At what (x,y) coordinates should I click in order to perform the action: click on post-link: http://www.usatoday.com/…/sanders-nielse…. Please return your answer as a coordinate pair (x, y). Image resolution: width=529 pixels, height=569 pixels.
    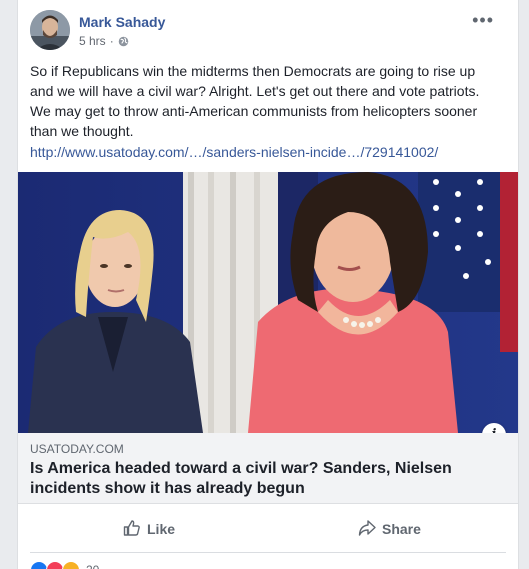
    Looking at the image, I should click on (234, 152).